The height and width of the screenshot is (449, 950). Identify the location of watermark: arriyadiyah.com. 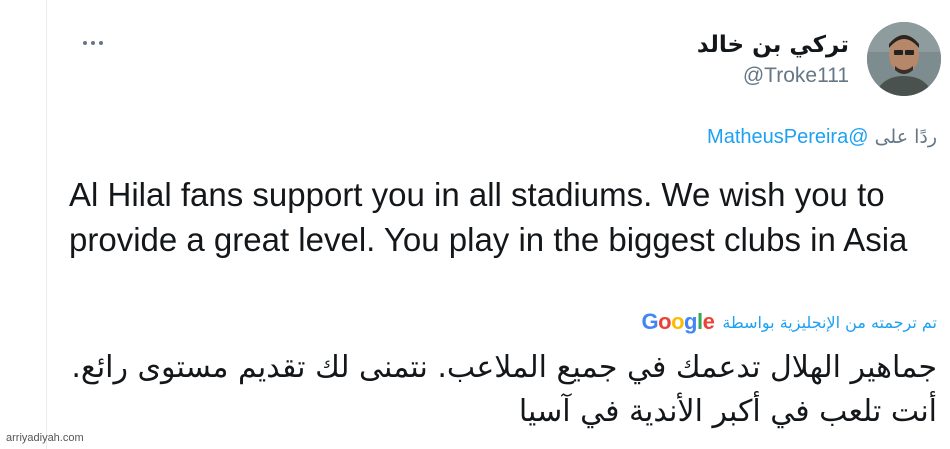
(45, 438).